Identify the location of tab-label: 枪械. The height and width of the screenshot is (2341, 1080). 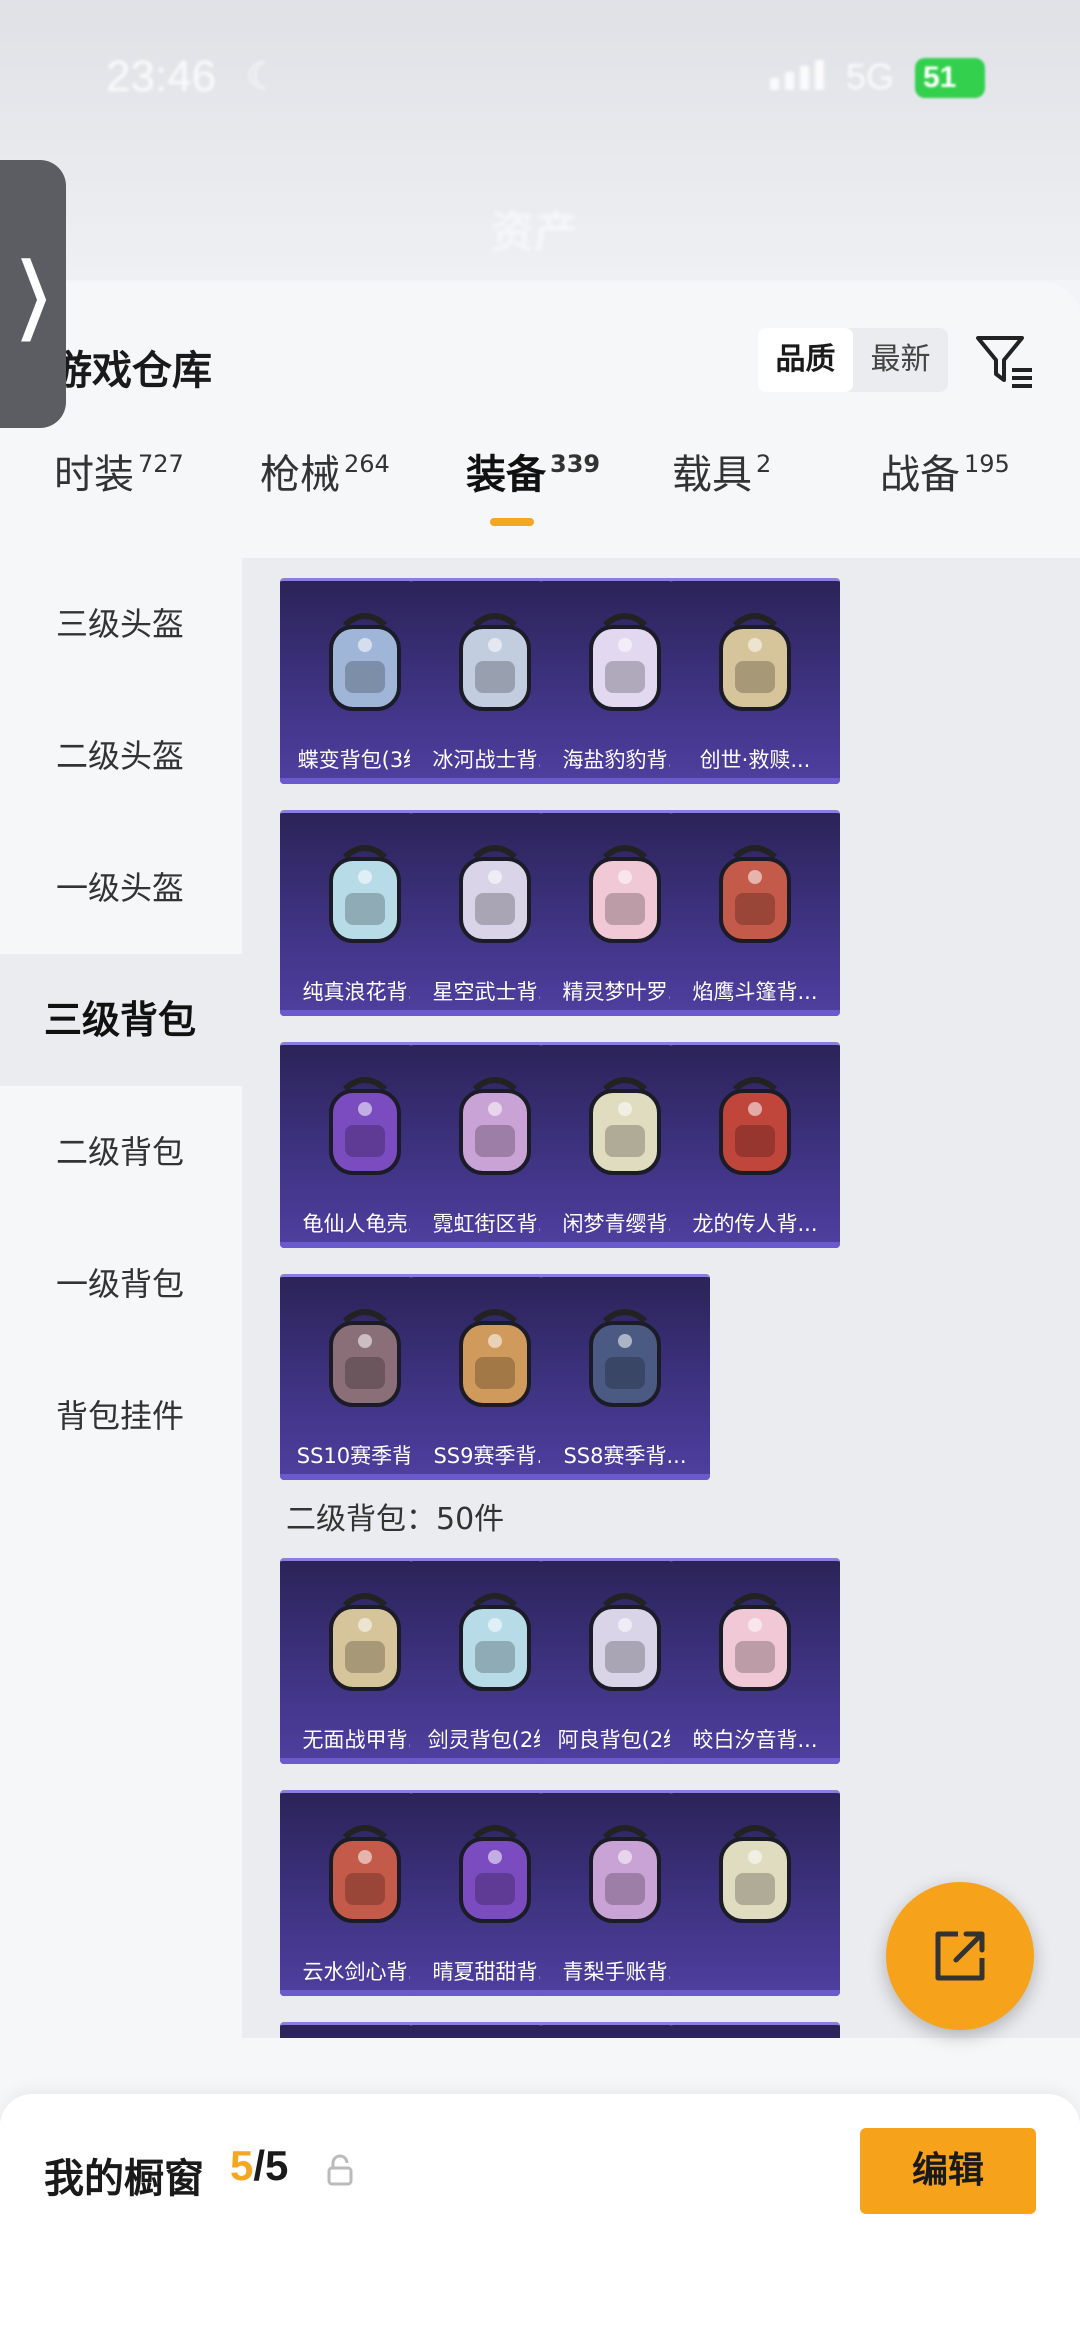
(300, 475).